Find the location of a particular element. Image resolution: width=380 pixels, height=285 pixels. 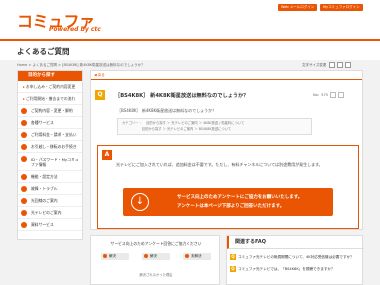

sidebar-item: 資料サービス is located at coordinates (50, 225).